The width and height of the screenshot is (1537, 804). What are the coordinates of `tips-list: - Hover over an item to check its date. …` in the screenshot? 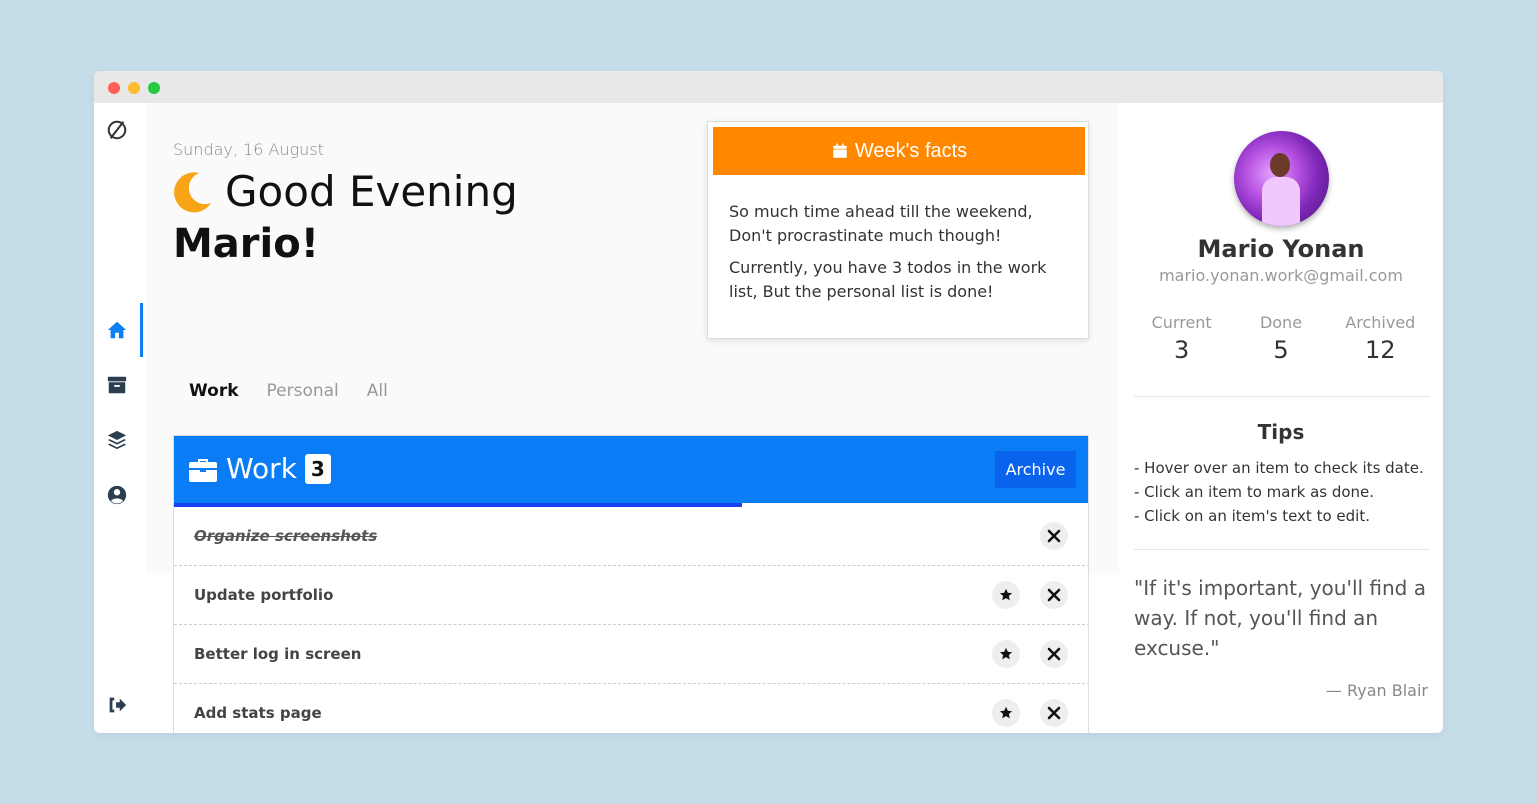 It's located at (1279, 492).